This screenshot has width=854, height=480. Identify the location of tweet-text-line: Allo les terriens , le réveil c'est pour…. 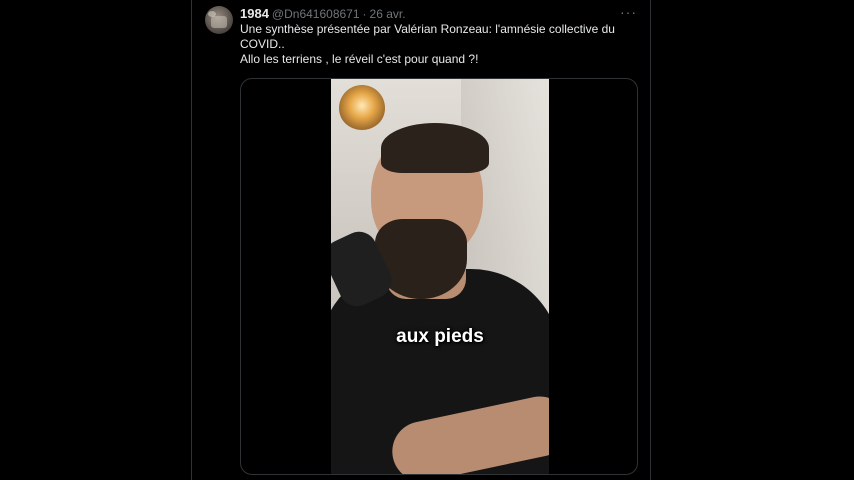
(359, 59).